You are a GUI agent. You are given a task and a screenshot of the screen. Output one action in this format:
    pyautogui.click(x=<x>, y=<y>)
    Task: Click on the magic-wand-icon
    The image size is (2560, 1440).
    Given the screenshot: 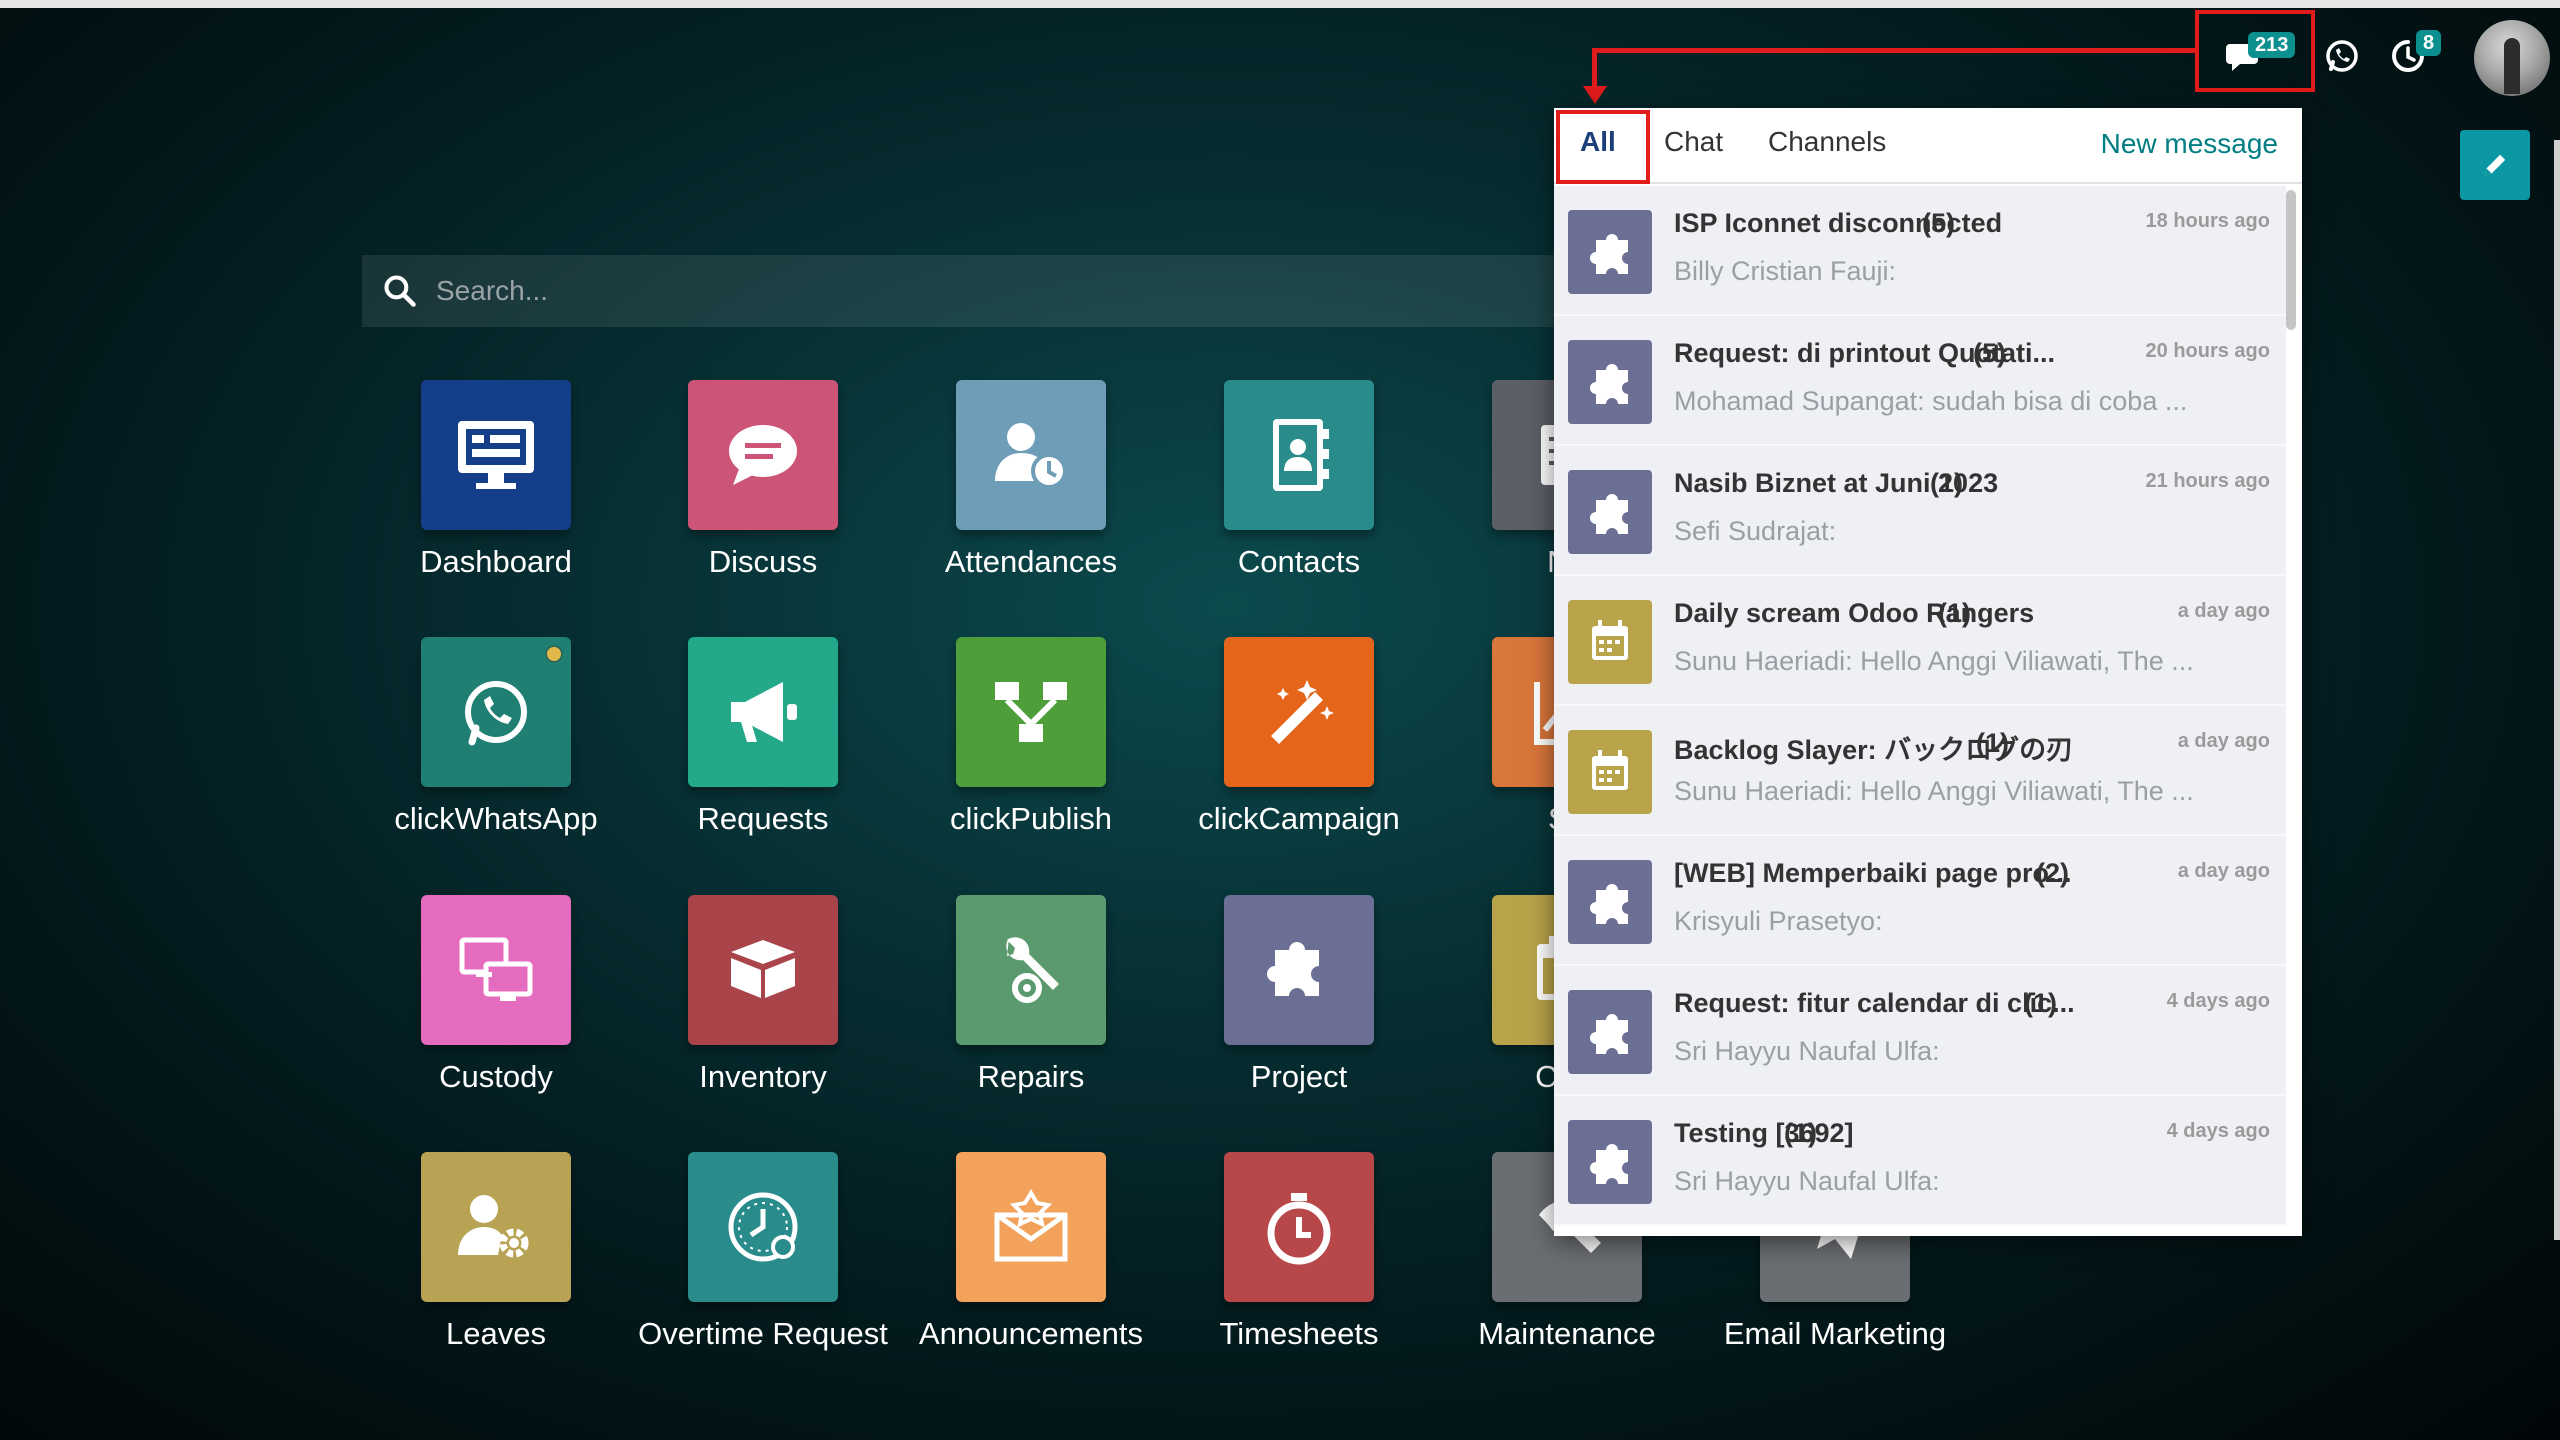 What is the action you would take?
    pyautogui.click(x=1302, y=712)
    